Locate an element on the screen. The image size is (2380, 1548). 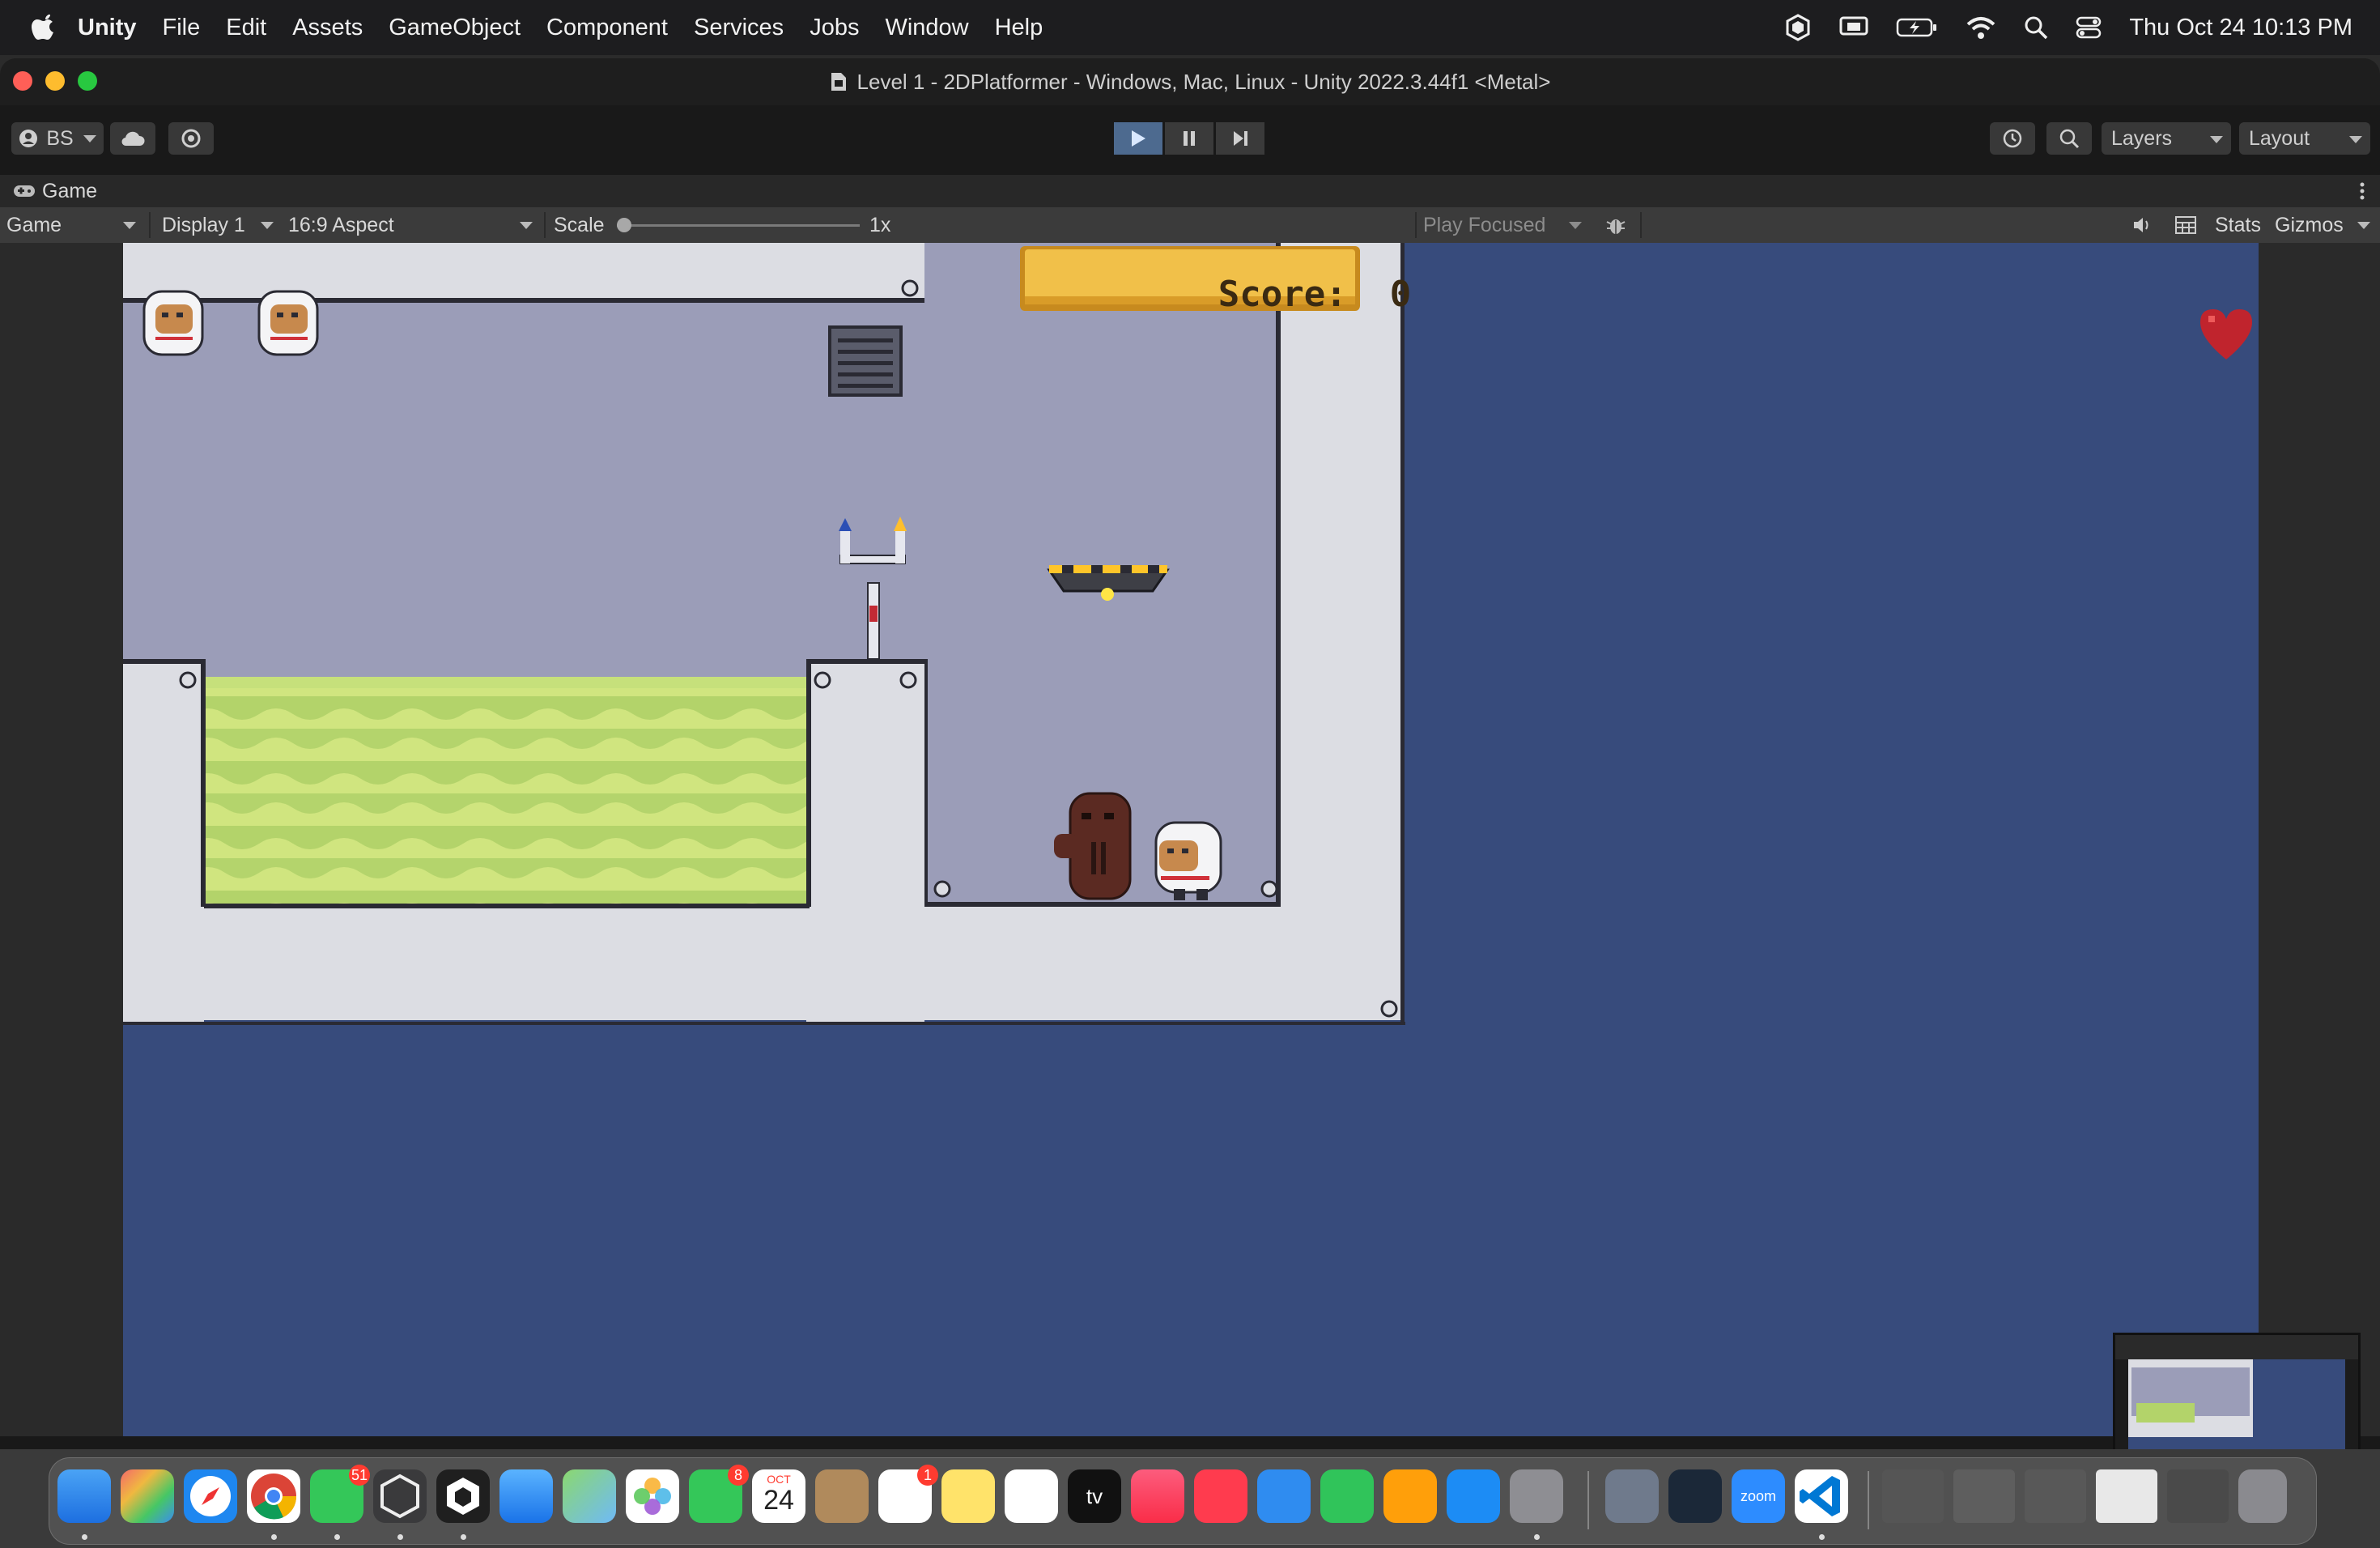
play-button is located at coordinates (1138, 139).